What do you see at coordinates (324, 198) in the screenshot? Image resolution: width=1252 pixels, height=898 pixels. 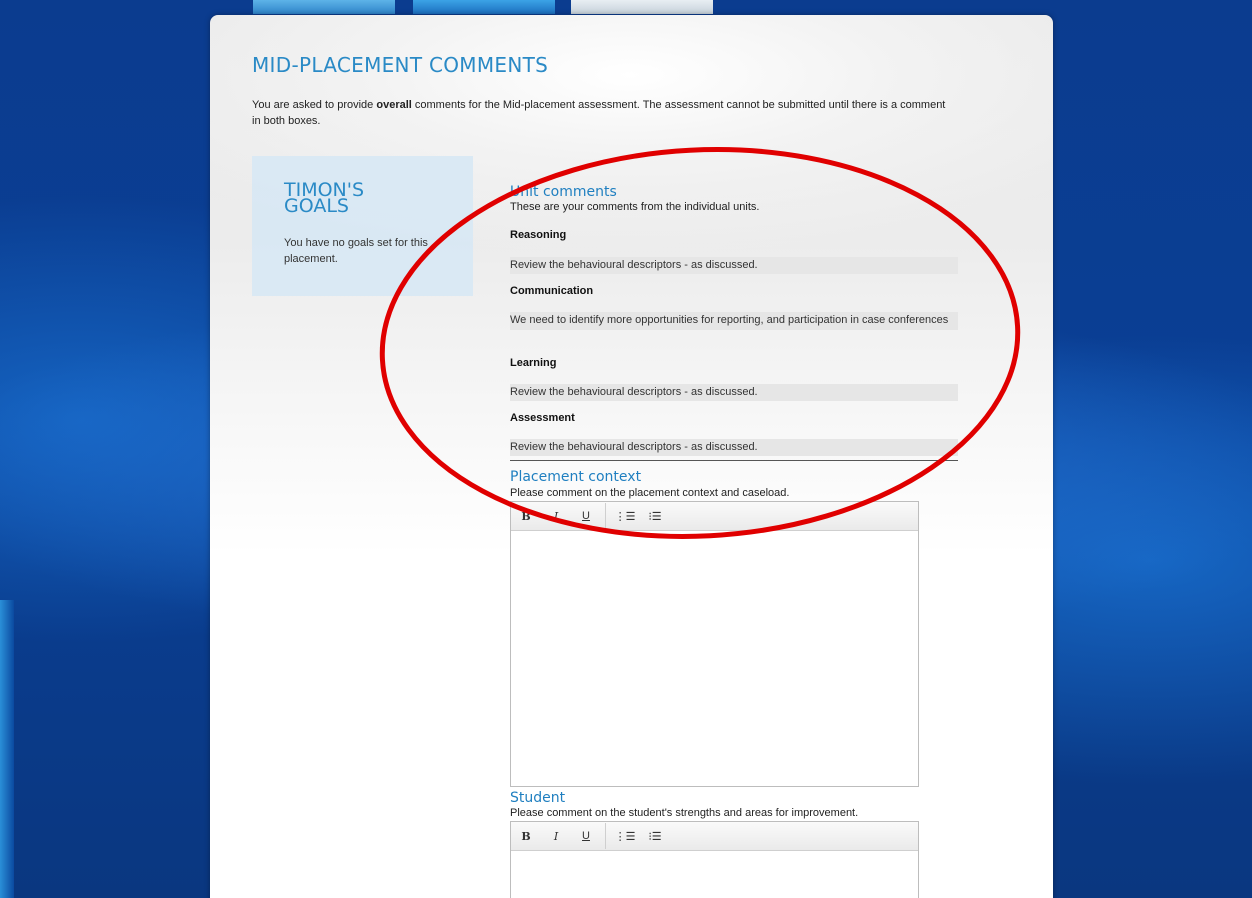 I see `goals-title: TIMON'S GOALS` at bounding box center [324, 198].